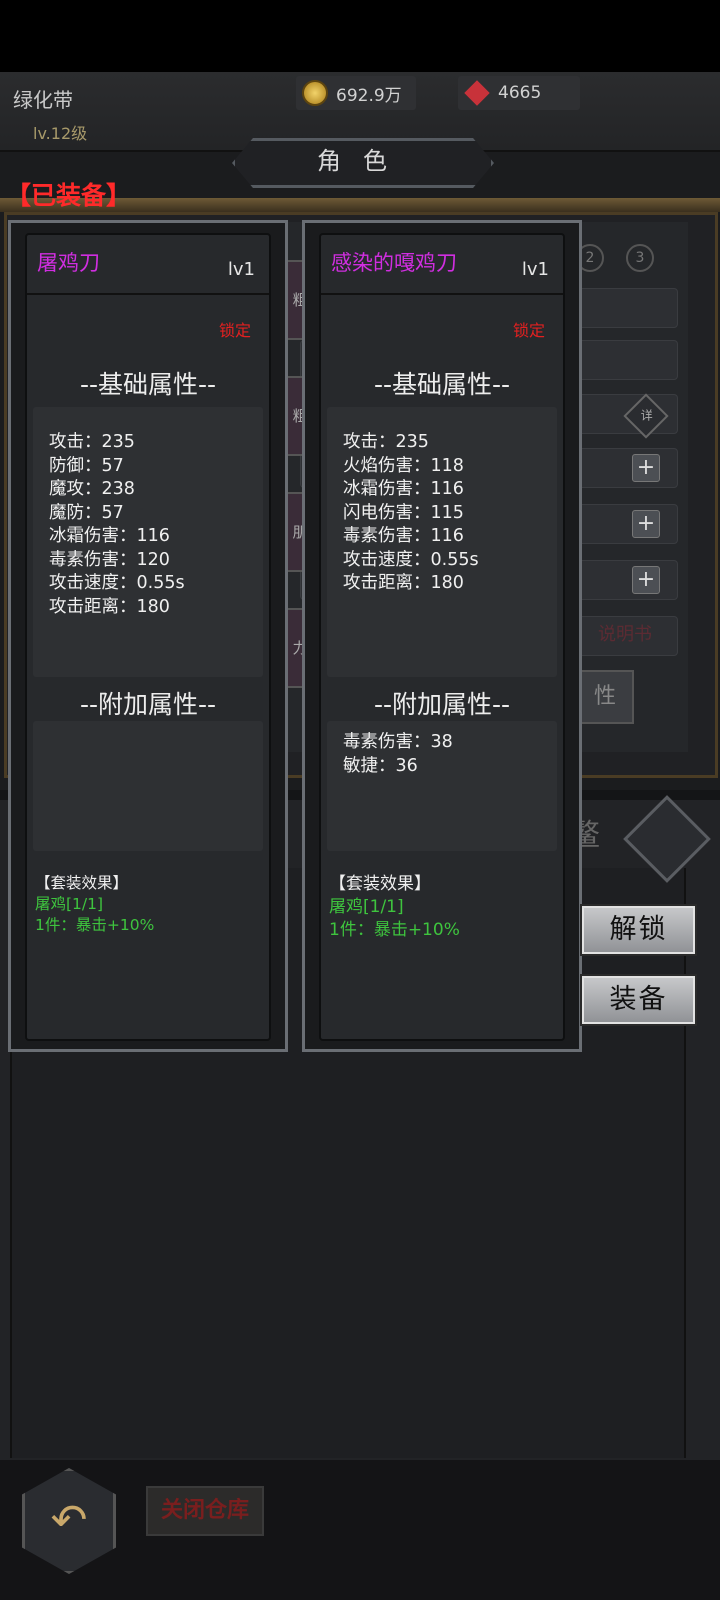 This screenshot has width=720, height=1600. What do you see at coordinates (625, 633) in the screenshot?
I see `manual-link: 说明书` at bounding box center [625, 633].